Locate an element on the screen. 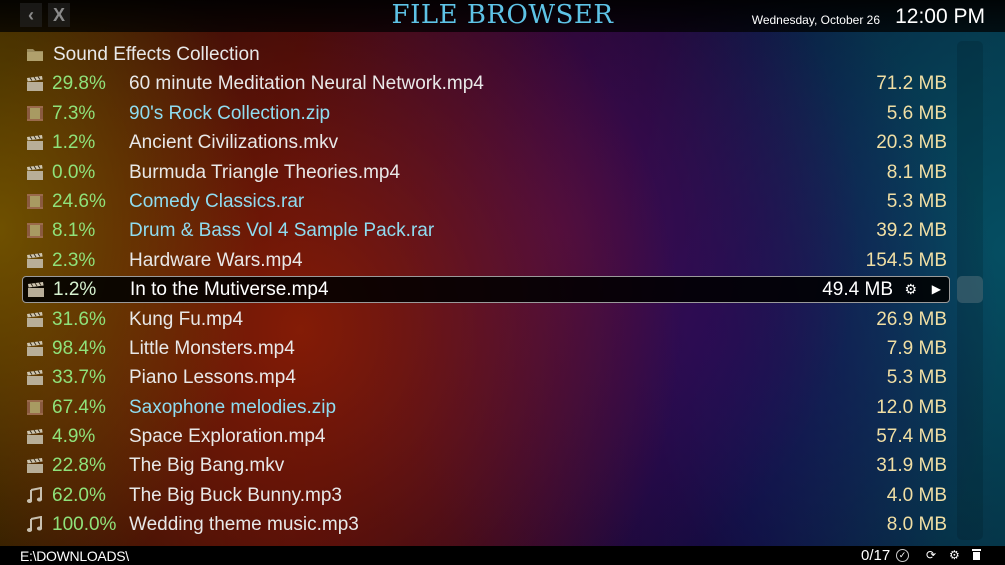 Image resolution: width=1005 pixels, height=565 pixels. progress-percent: 98.4% is located at coordinates (79, 348).